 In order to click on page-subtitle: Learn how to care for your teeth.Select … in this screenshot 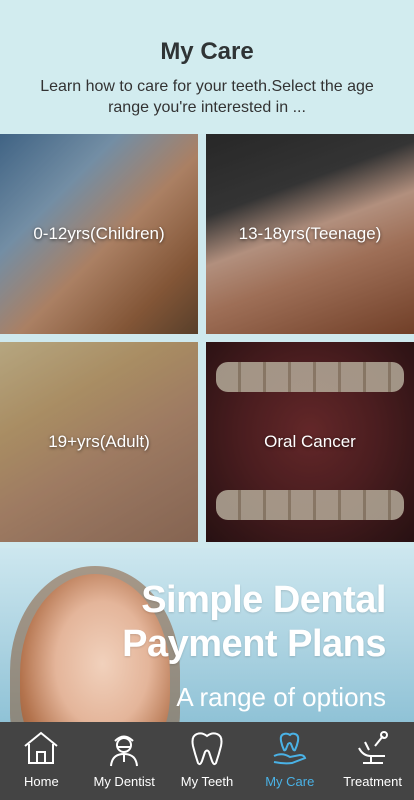, I will do `click(207, 97)`.